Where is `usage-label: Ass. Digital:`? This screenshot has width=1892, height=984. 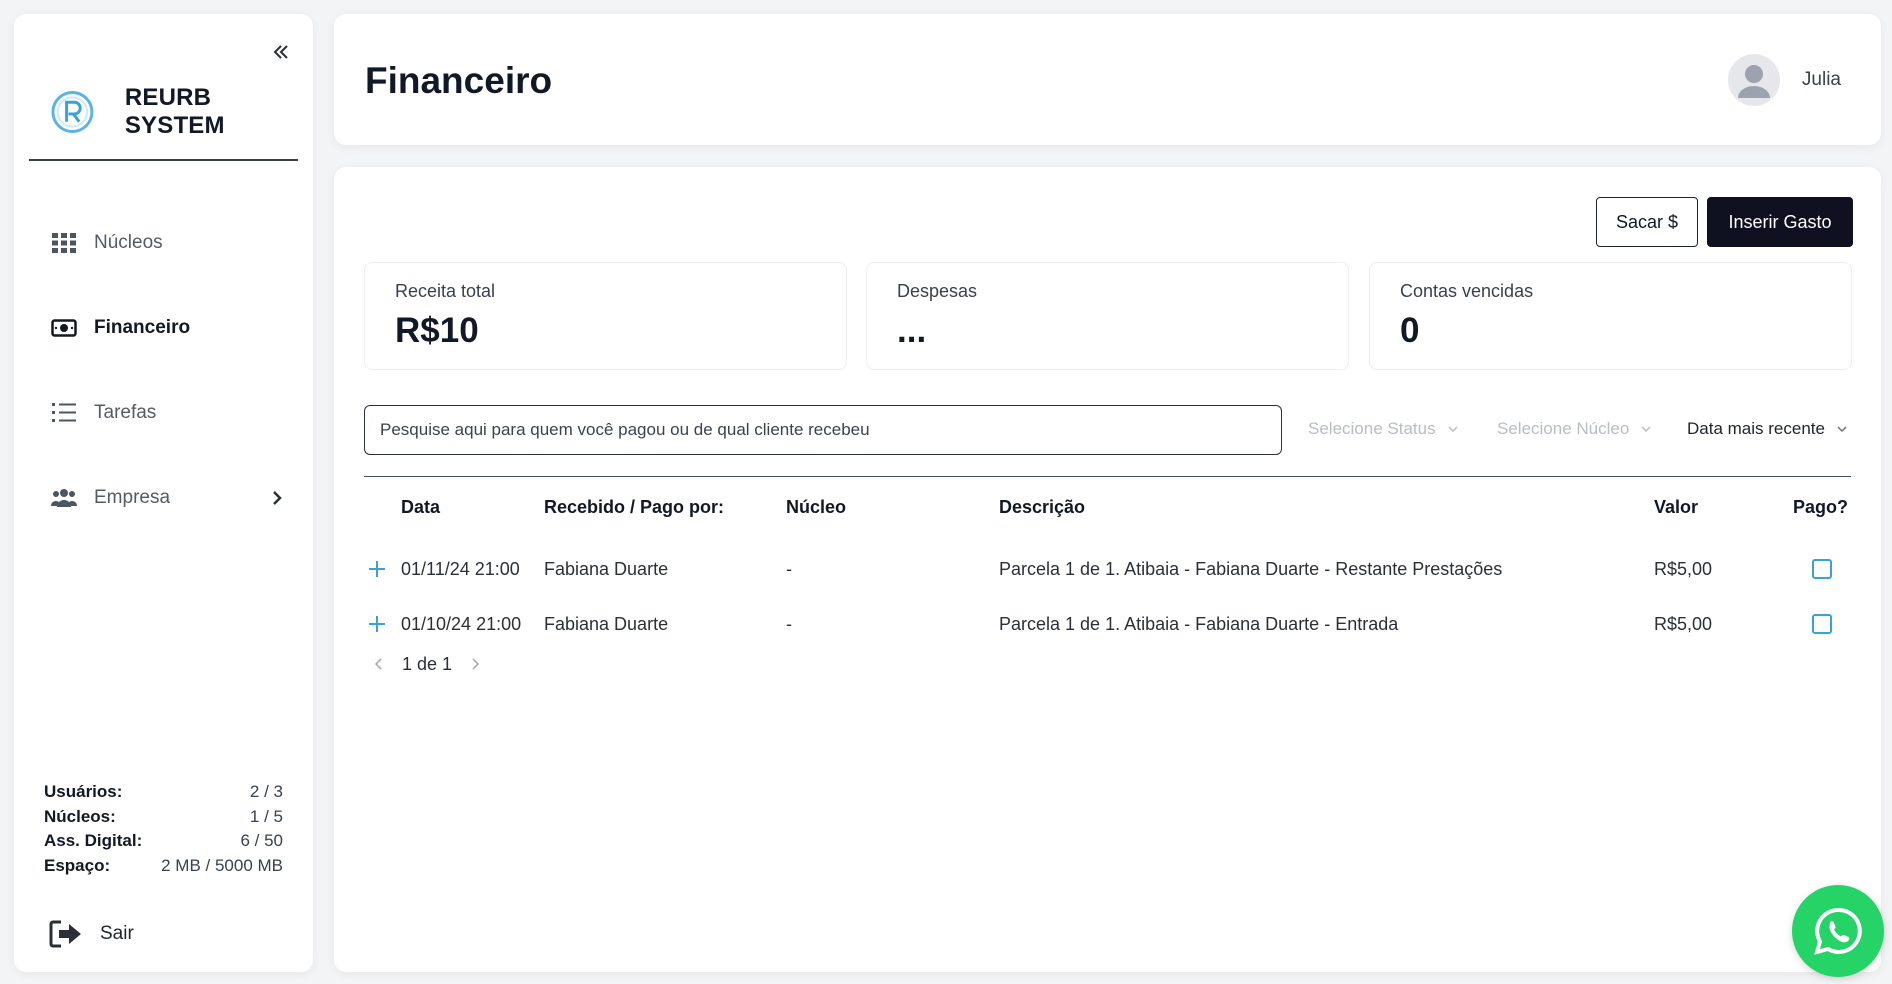 usage-label: Ass. Digital: is located at coordinates (93, 840).